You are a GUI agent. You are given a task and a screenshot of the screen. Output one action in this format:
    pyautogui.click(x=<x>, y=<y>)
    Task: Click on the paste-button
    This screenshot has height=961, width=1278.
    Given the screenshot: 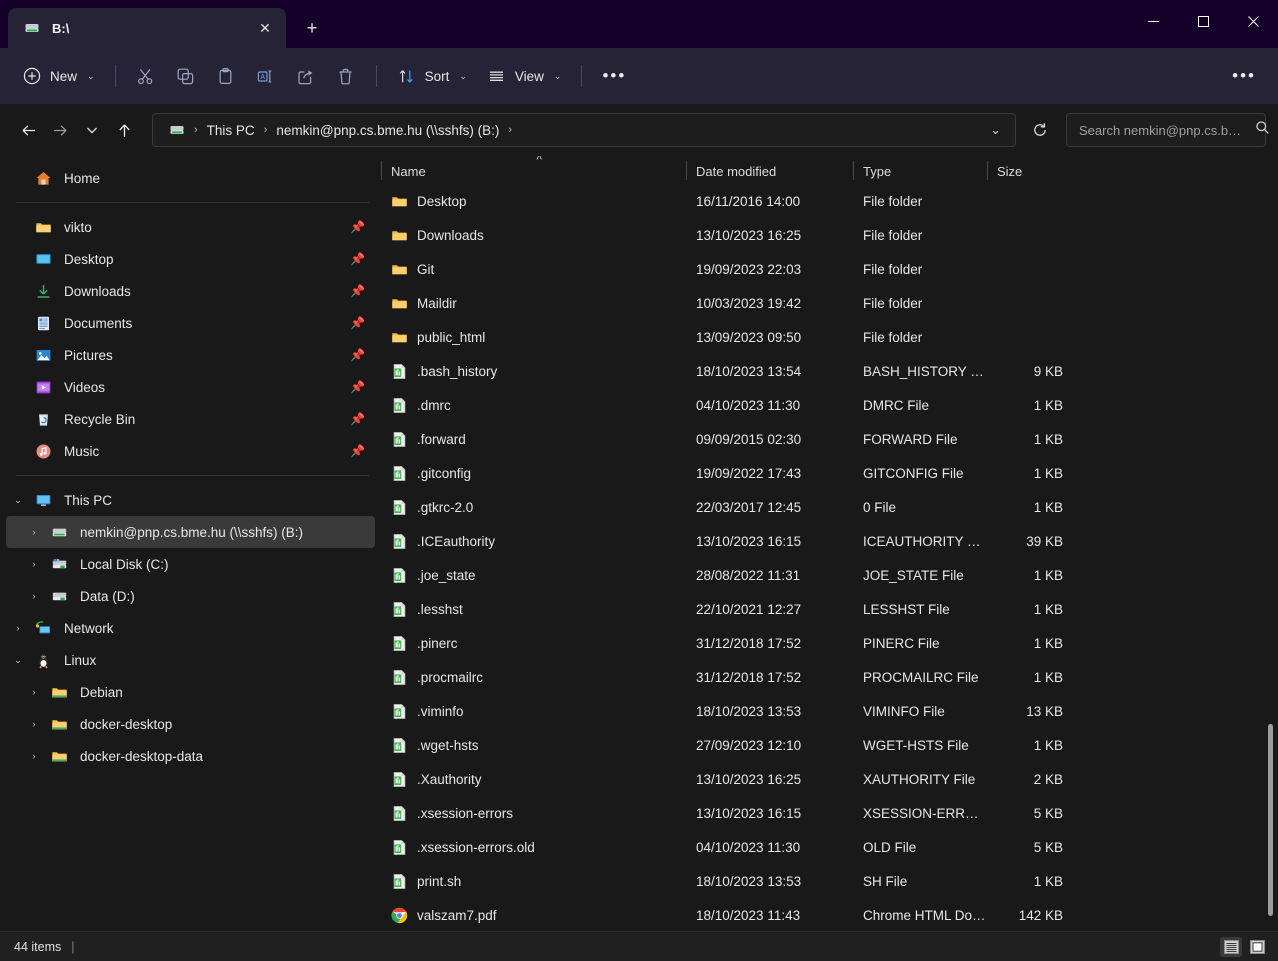 What is the action you would take?
    pyautogui.click(x=226, y=76)
    